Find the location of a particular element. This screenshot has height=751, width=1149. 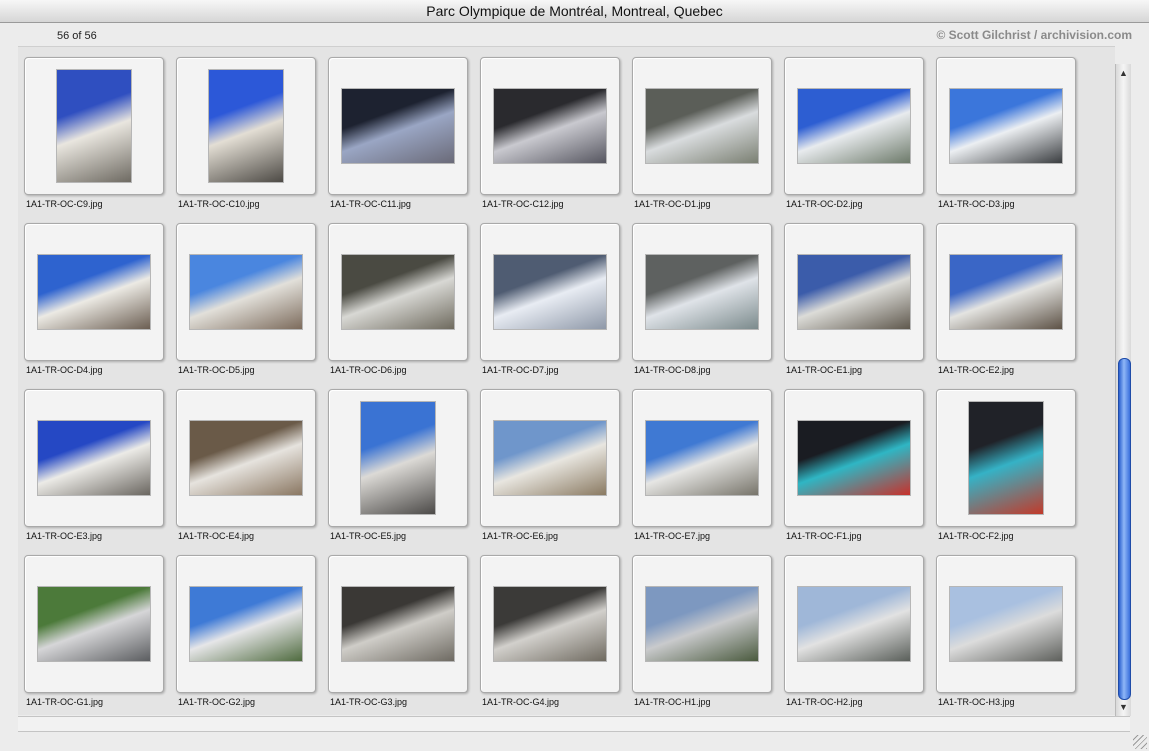

thumbnail-filename: 1A1-TR-OC-F1.jpg is located at coordinates (824, 536).